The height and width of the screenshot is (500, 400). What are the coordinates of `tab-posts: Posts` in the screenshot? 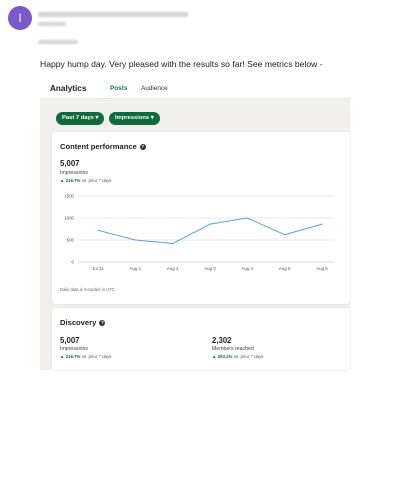 It's located at (118, 88).